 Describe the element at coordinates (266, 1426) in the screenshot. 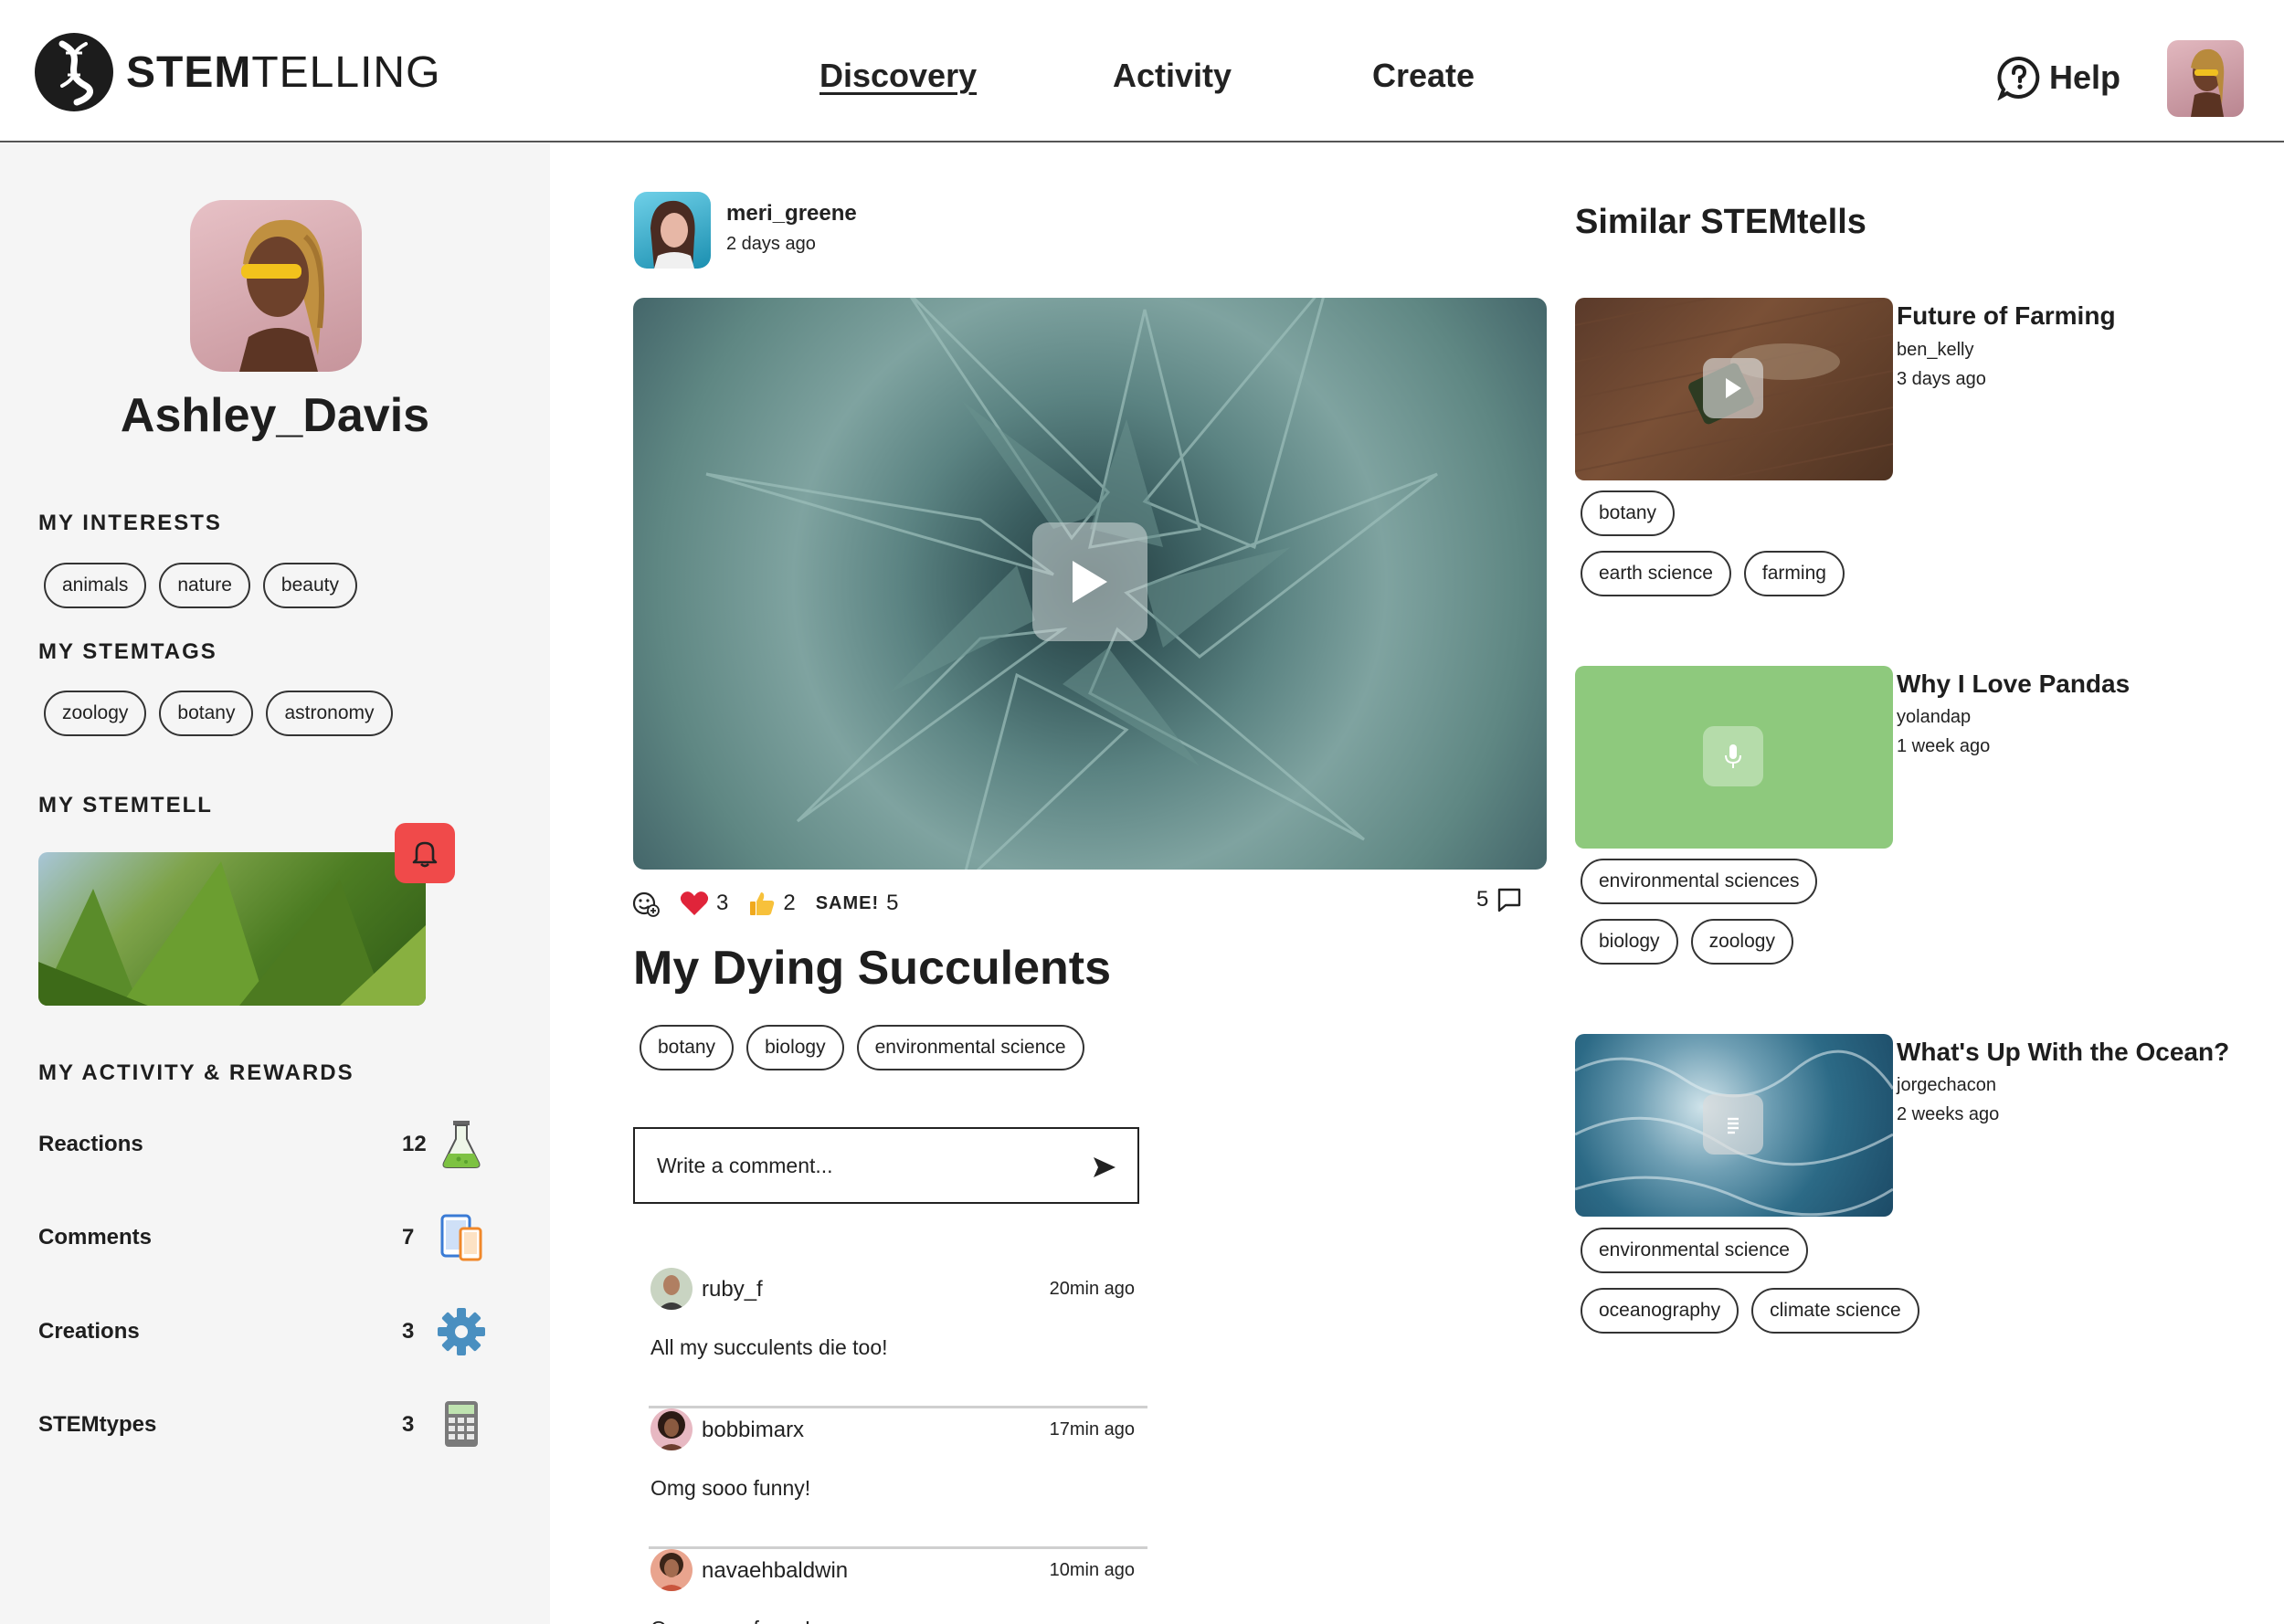

I see `reward-stemtypes: STEMtypes 3` at that location.